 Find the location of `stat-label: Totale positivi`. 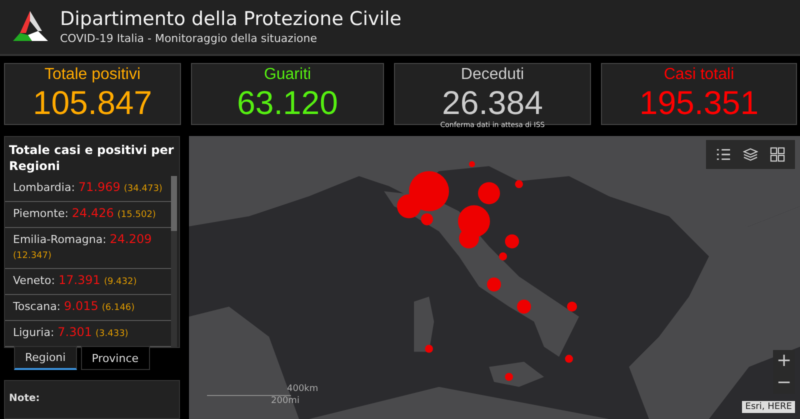

stat-label: Totale positivi is located at coordinates (92, 74).